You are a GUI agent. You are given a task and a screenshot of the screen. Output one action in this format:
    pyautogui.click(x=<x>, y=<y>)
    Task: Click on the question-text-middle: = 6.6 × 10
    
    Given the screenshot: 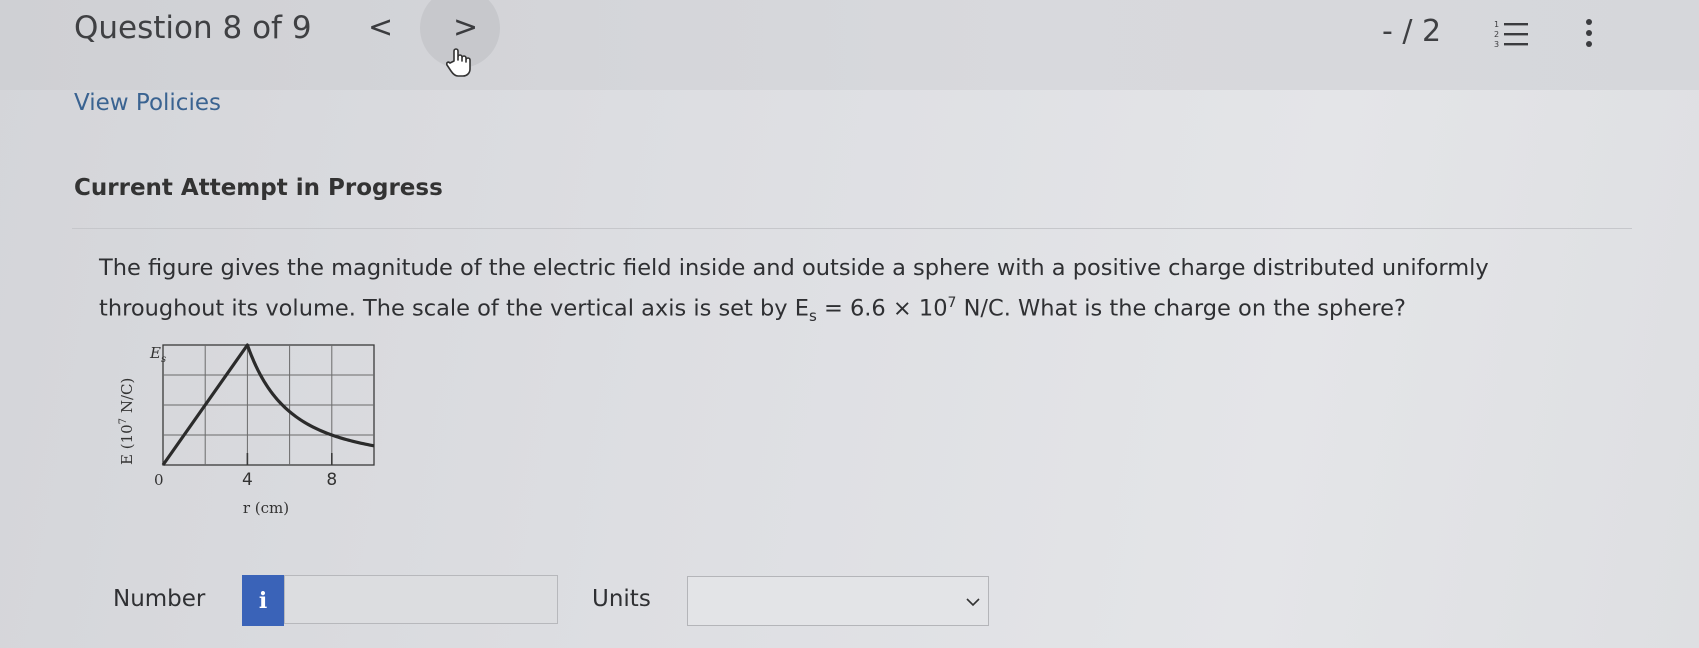 What is the action you would take?
    pyautogui.click(x=882, y=308)
    